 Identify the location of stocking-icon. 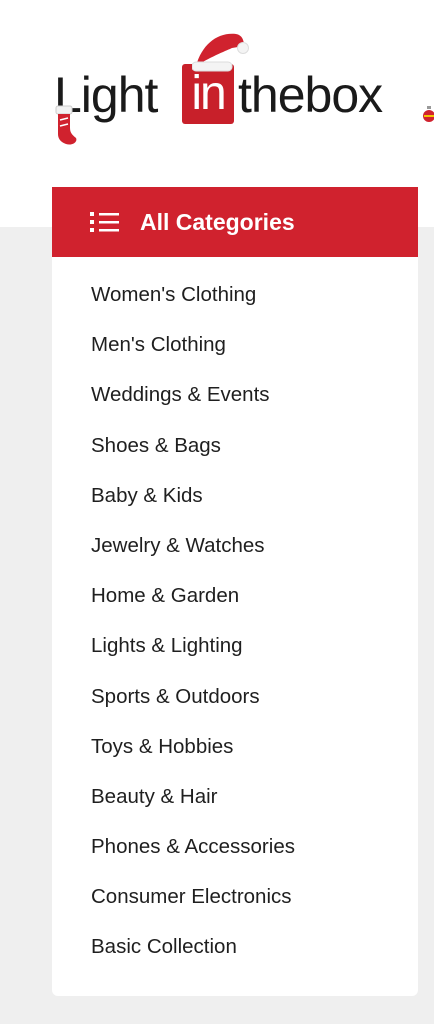
(66, 125).